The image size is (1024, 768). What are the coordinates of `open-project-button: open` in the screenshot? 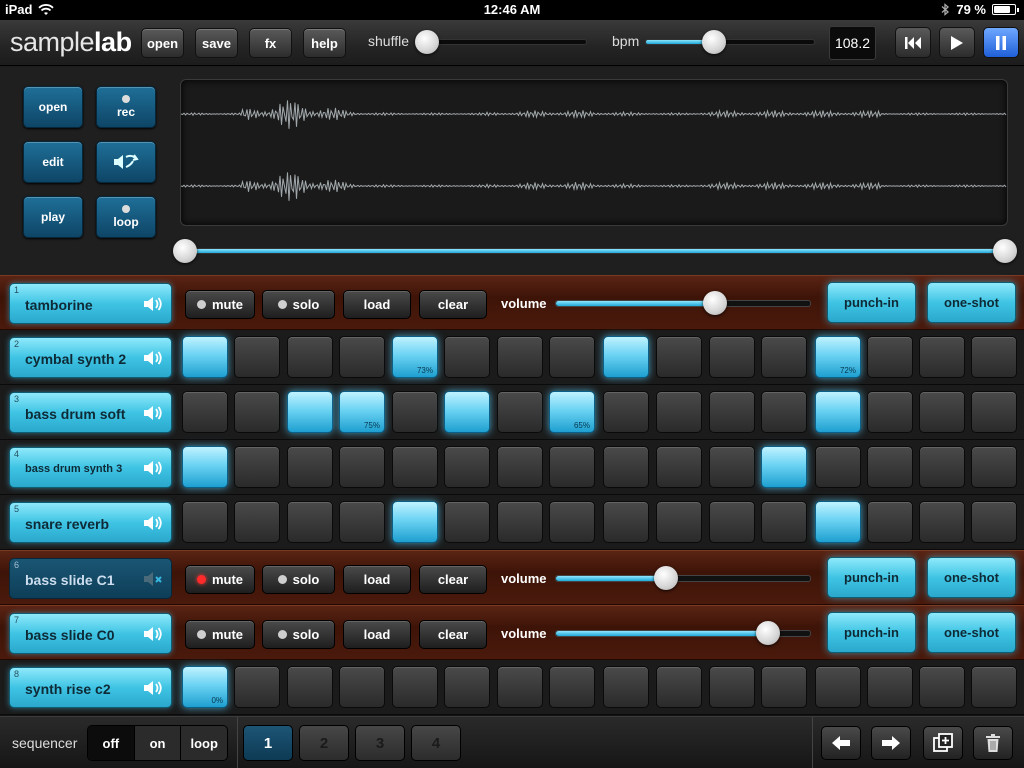 It's located at (162, 43).